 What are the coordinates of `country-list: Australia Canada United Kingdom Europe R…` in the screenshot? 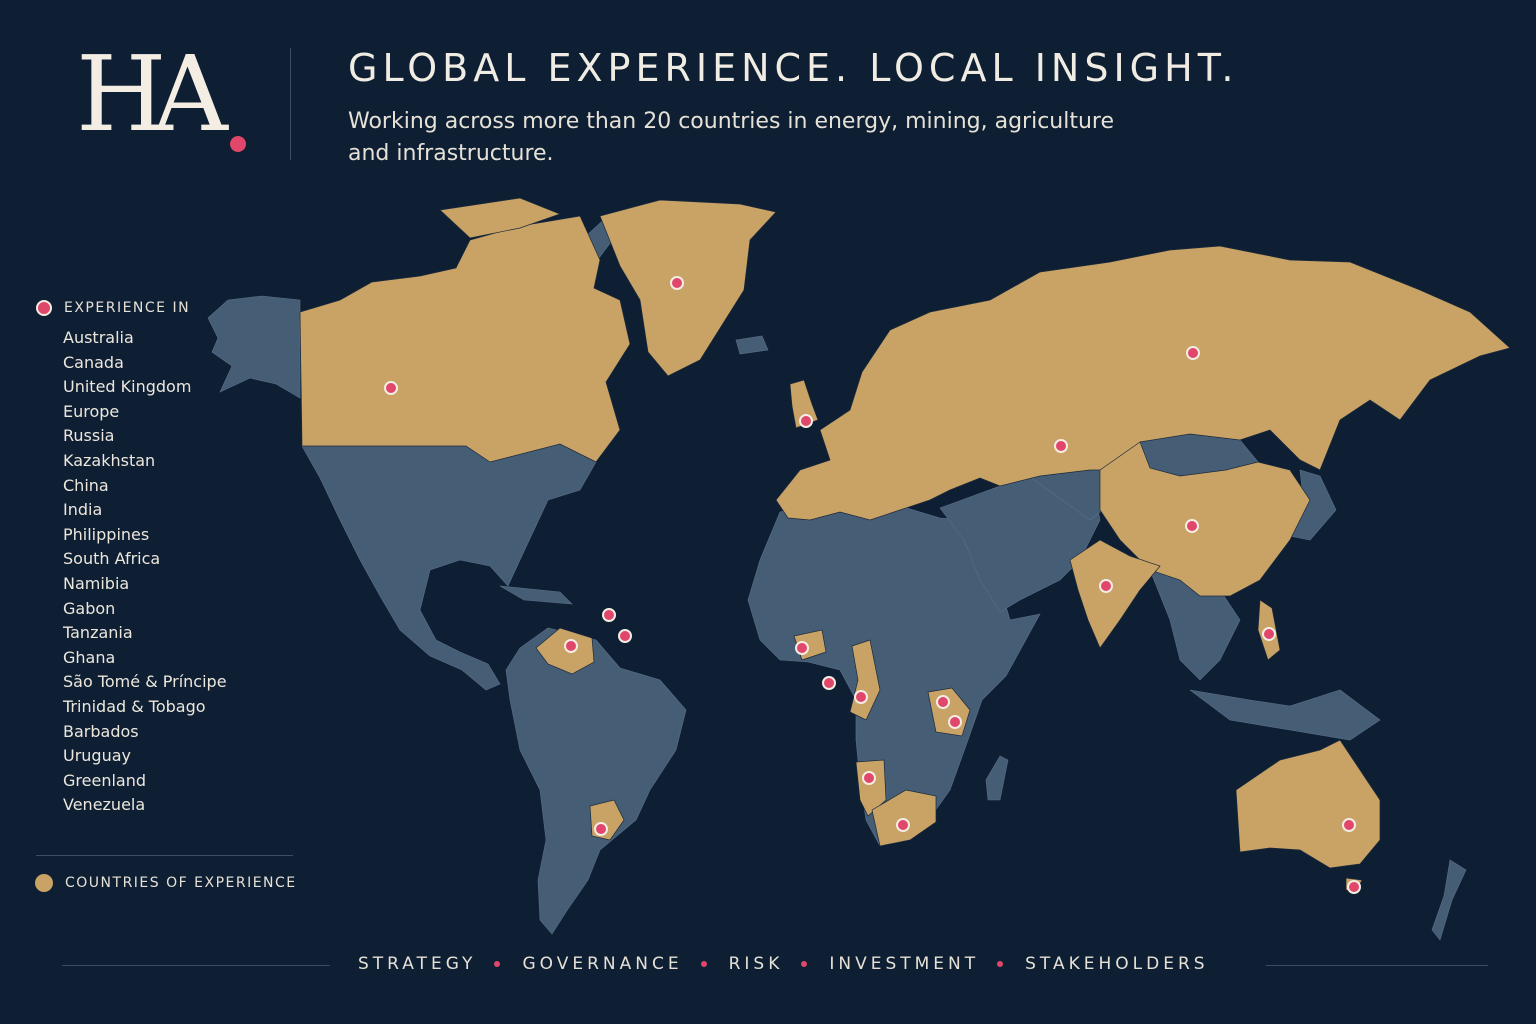 It's located at (179, 572).